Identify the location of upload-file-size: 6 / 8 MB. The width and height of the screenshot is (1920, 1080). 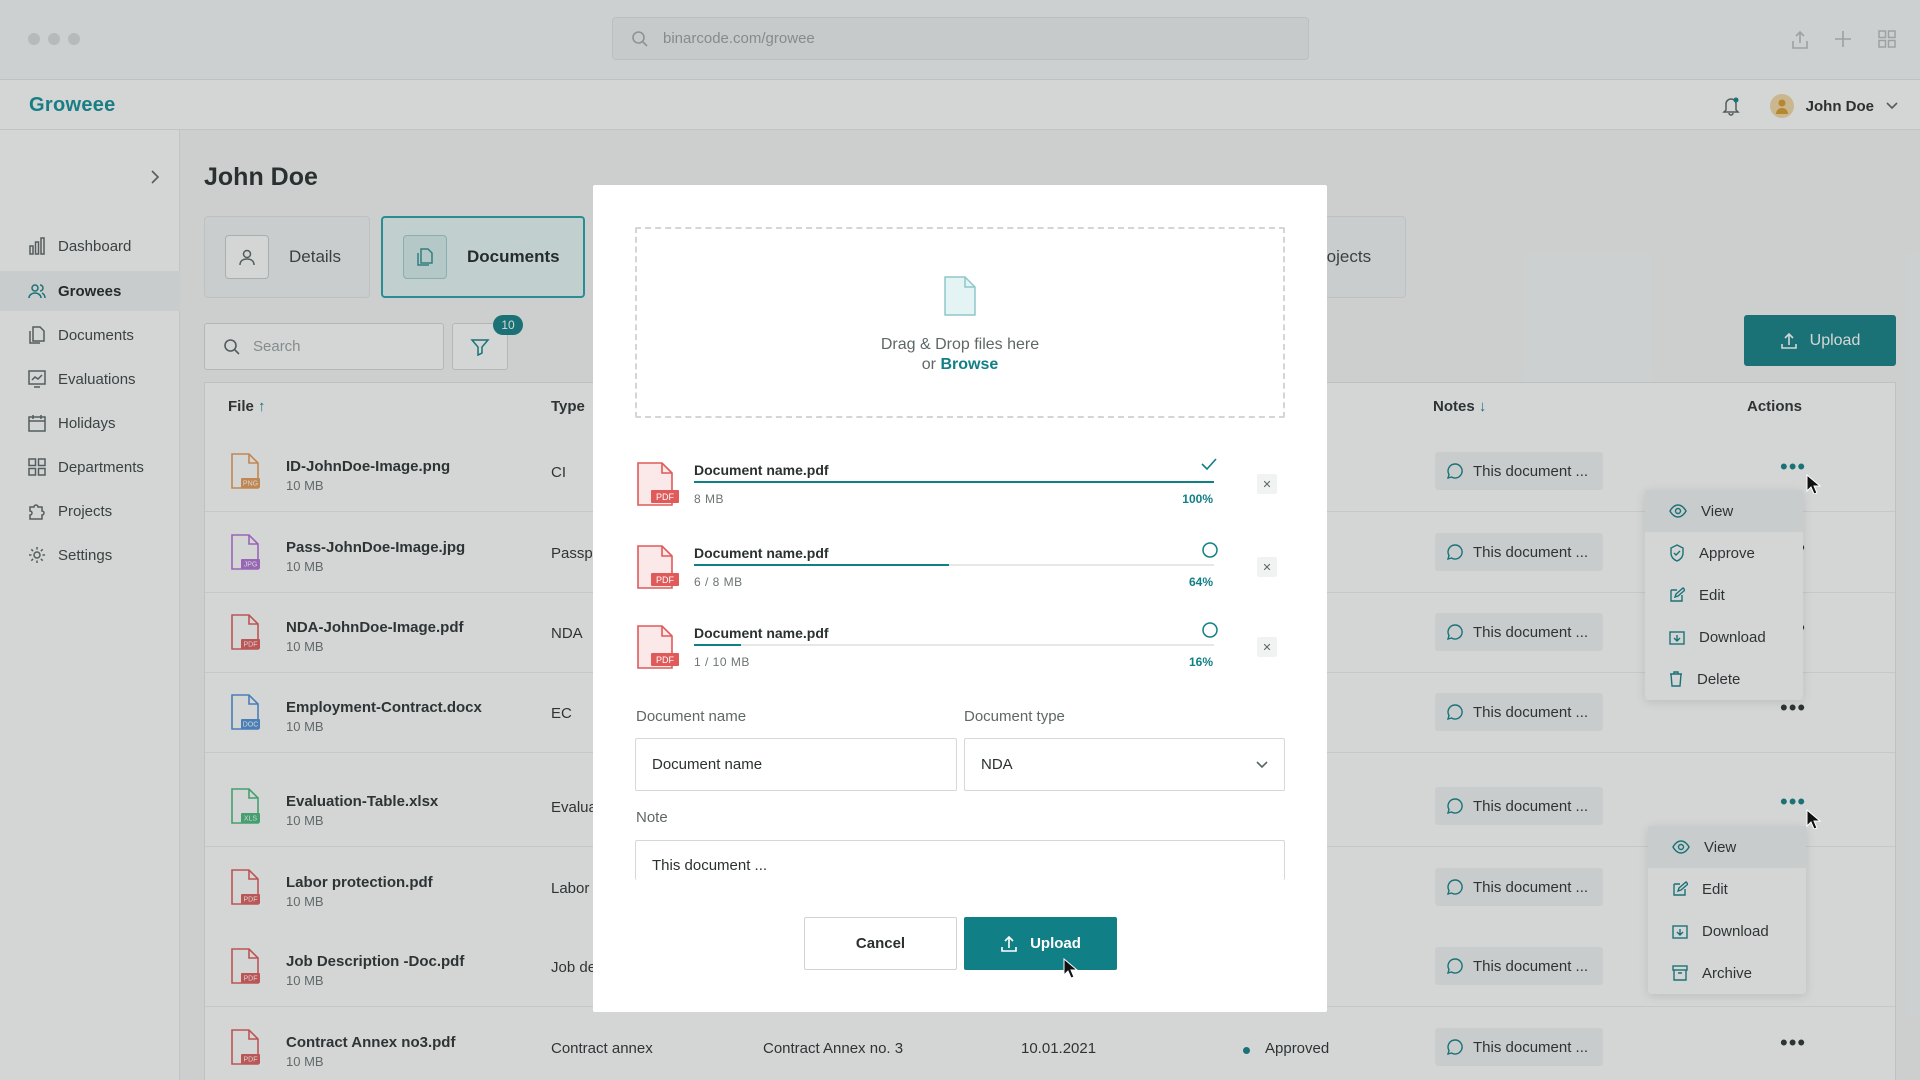
(718, 582).